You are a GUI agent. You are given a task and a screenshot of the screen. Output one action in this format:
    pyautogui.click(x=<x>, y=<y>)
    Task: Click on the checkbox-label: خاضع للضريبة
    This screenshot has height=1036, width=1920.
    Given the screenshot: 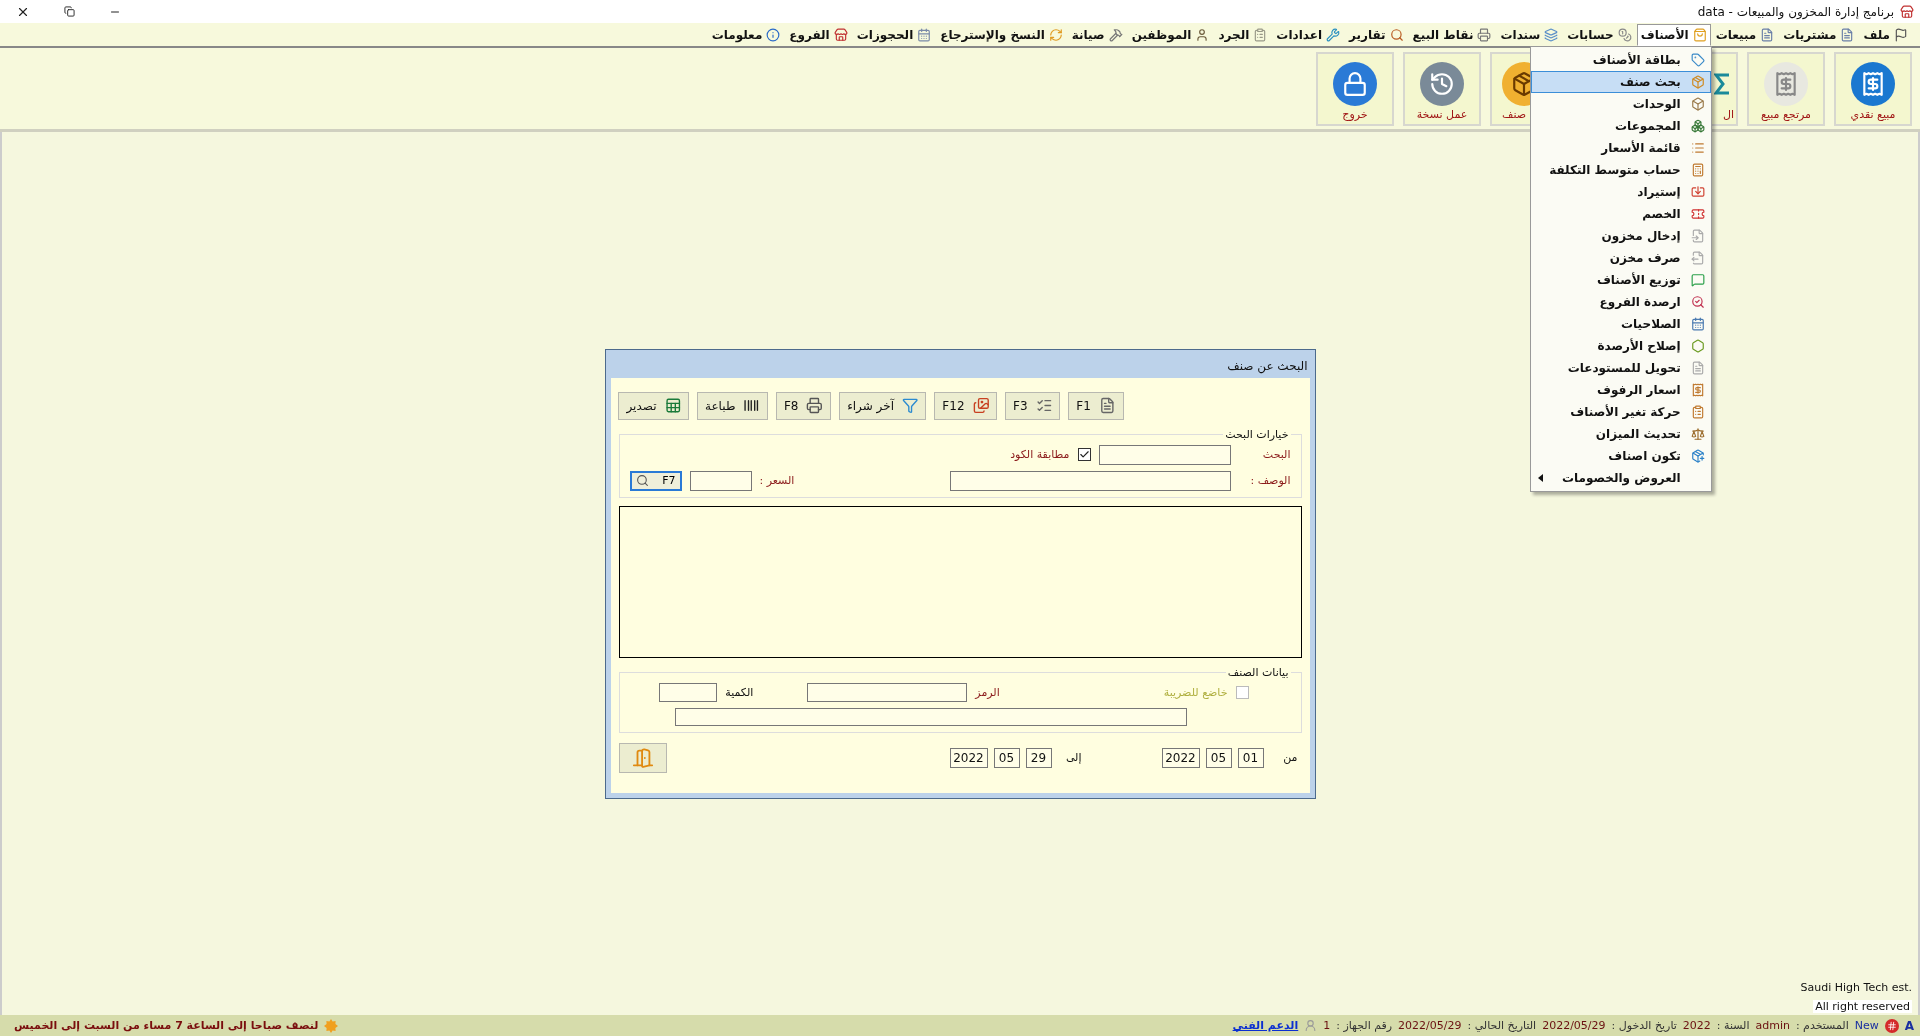 What is the action you would take?
    pyautogui.click(x=1195, y=692)
    